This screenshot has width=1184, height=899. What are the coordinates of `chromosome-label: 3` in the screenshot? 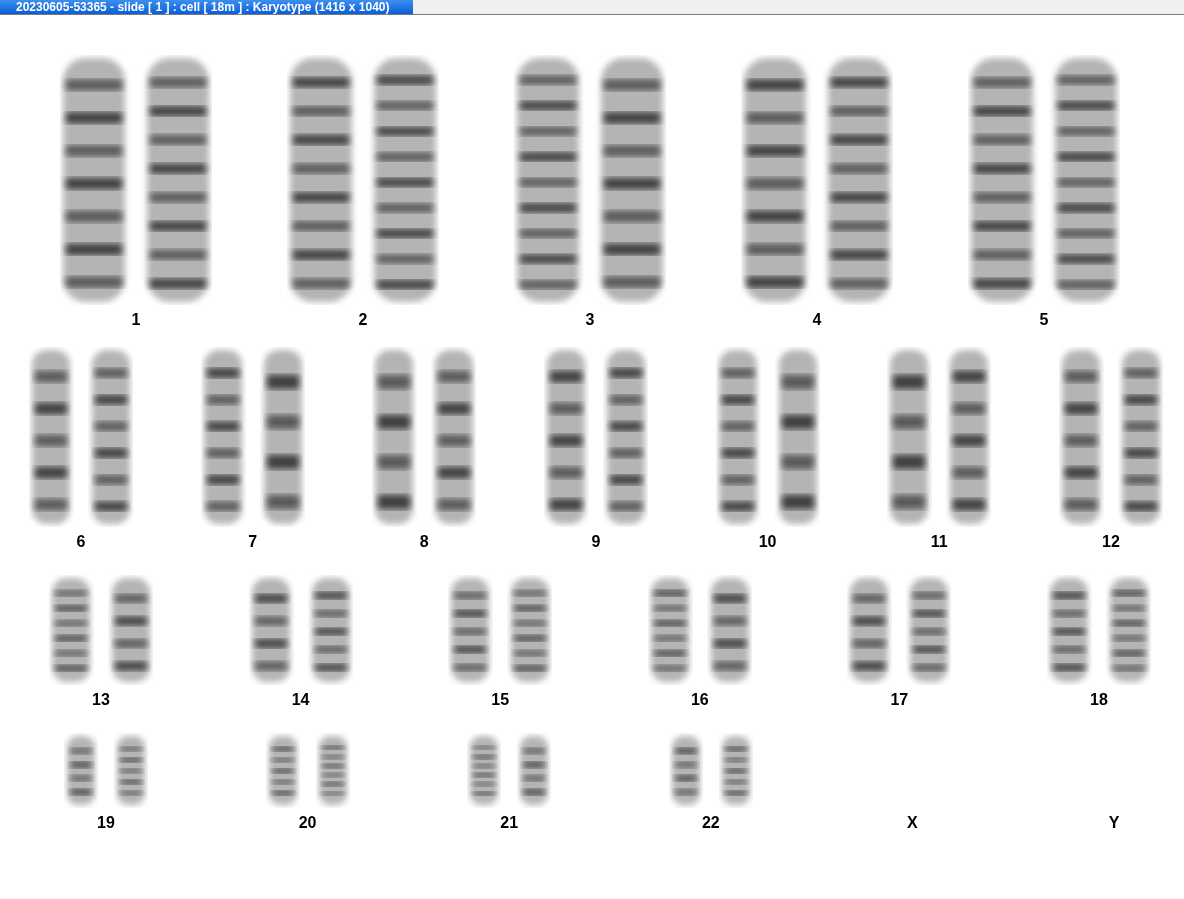 It's located at (590, 320).